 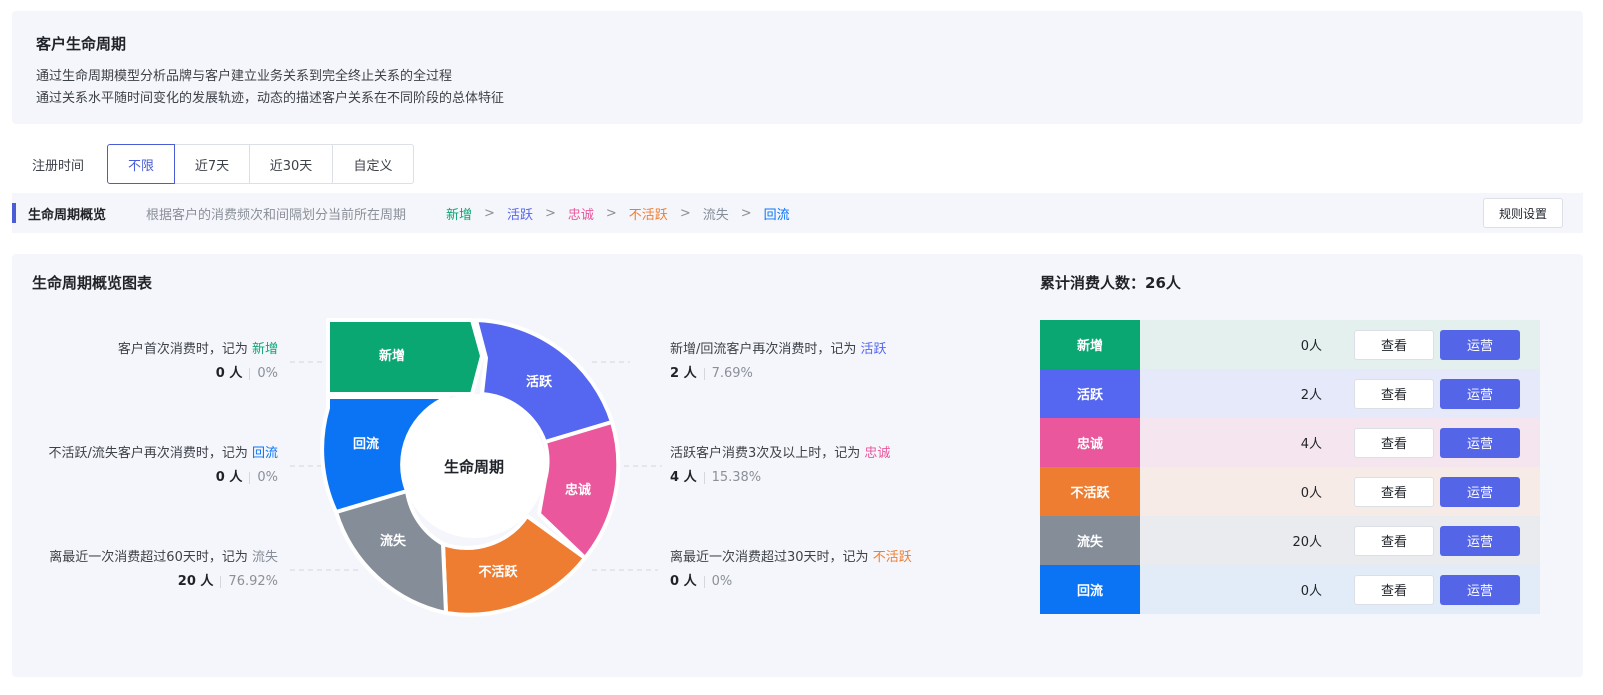 What do you see at coordinates (182, 349) in the screenshot?
I see `annotation-text: 客户首次消费时，记为` at bounding box center [182, 349].